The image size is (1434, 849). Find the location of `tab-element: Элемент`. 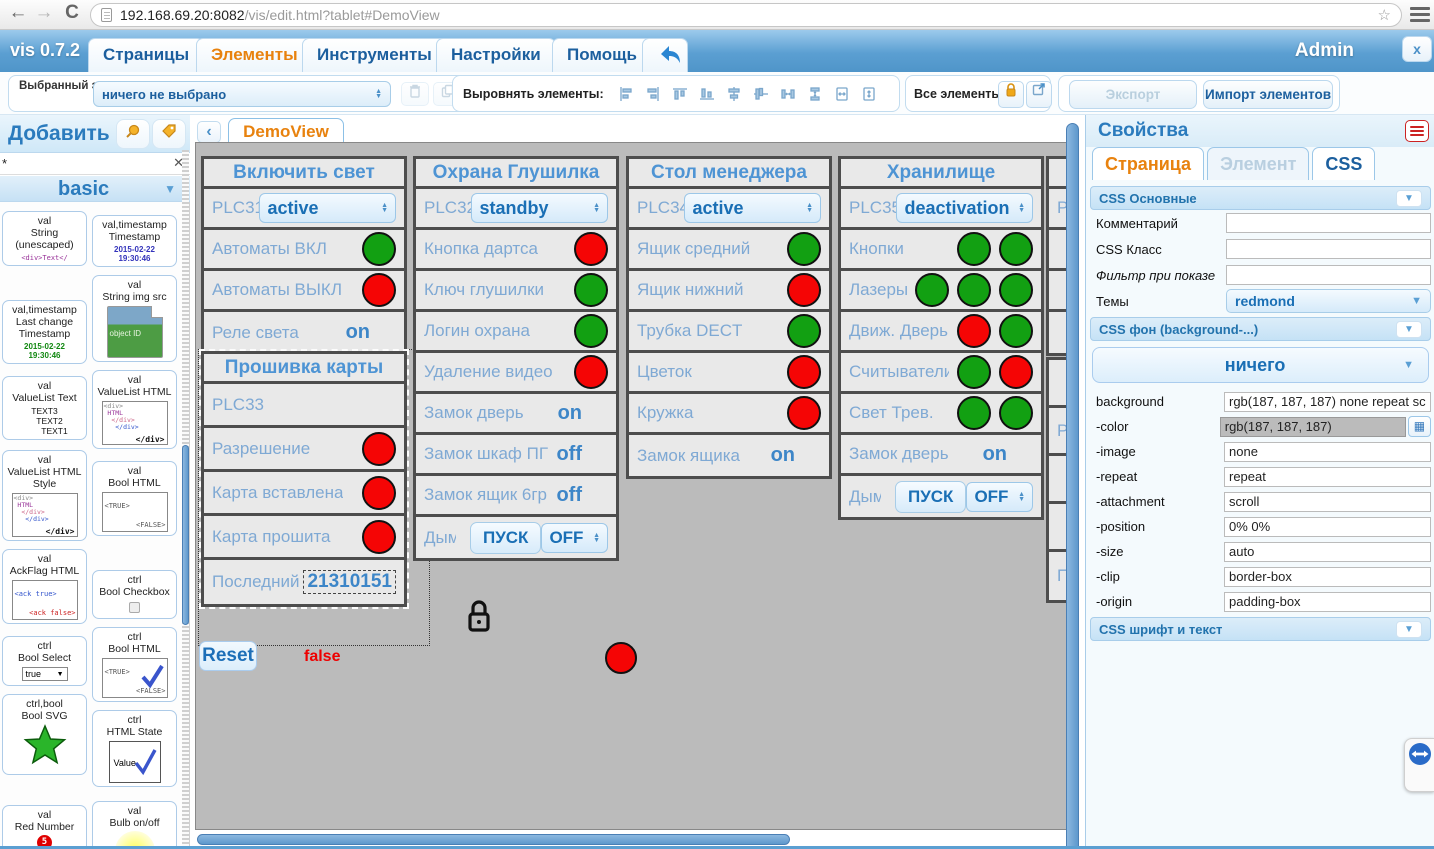

tab-element: Элемент is located at coordinates (1258, 163).